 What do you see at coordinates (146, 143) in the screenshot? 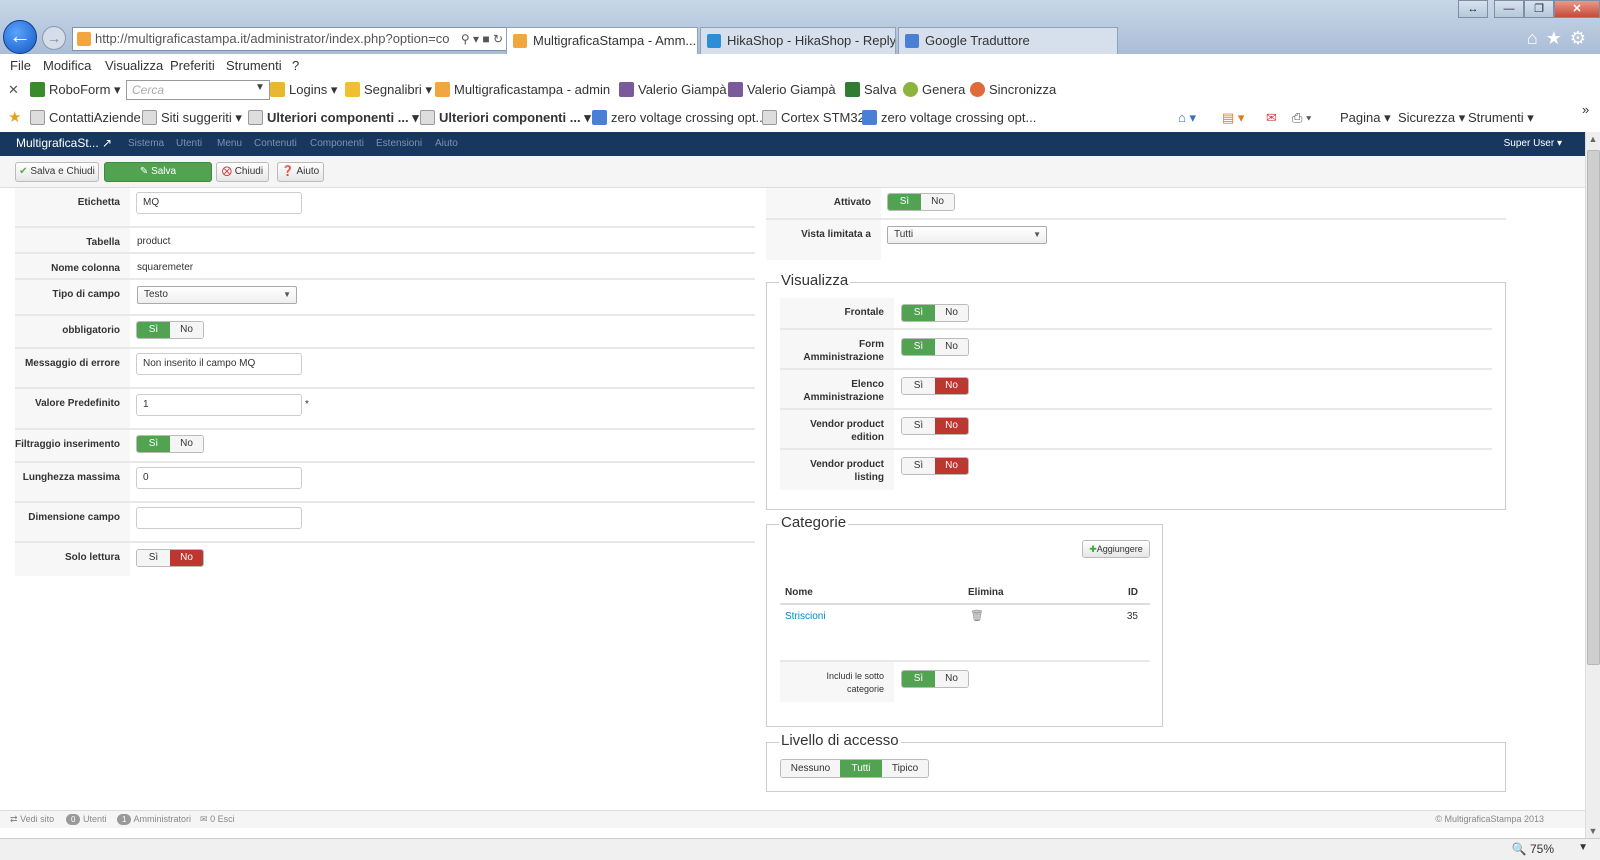
I see `admin-menu-sistema: Sistema` at bounding box center [146, 143].